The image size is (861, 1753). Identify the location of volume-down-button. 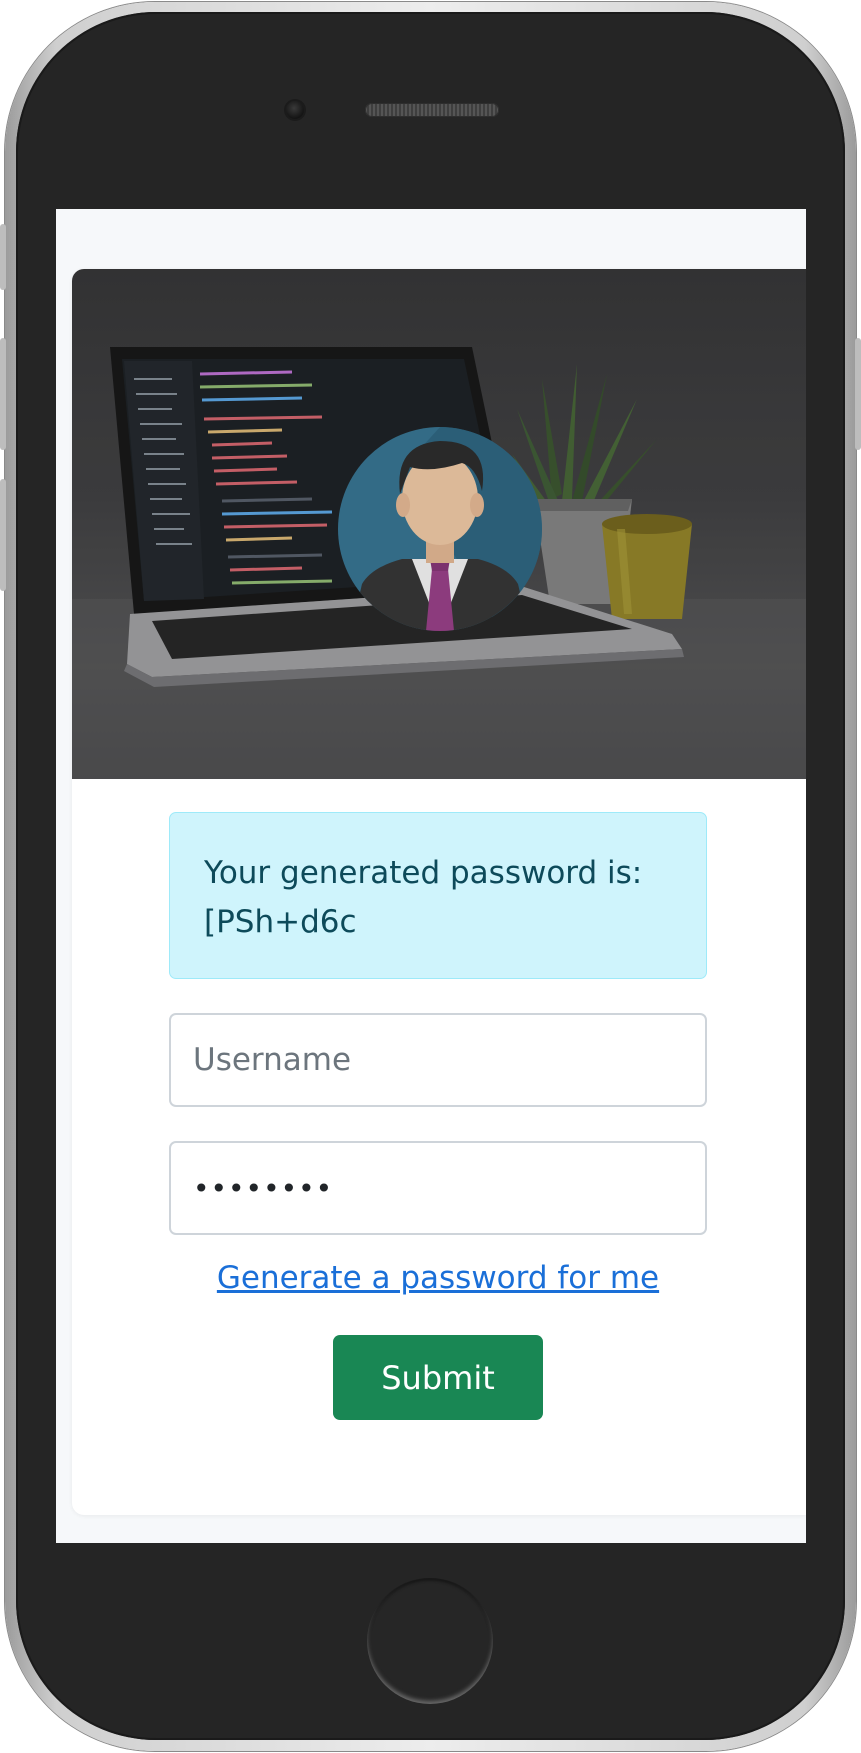
(3, 535).